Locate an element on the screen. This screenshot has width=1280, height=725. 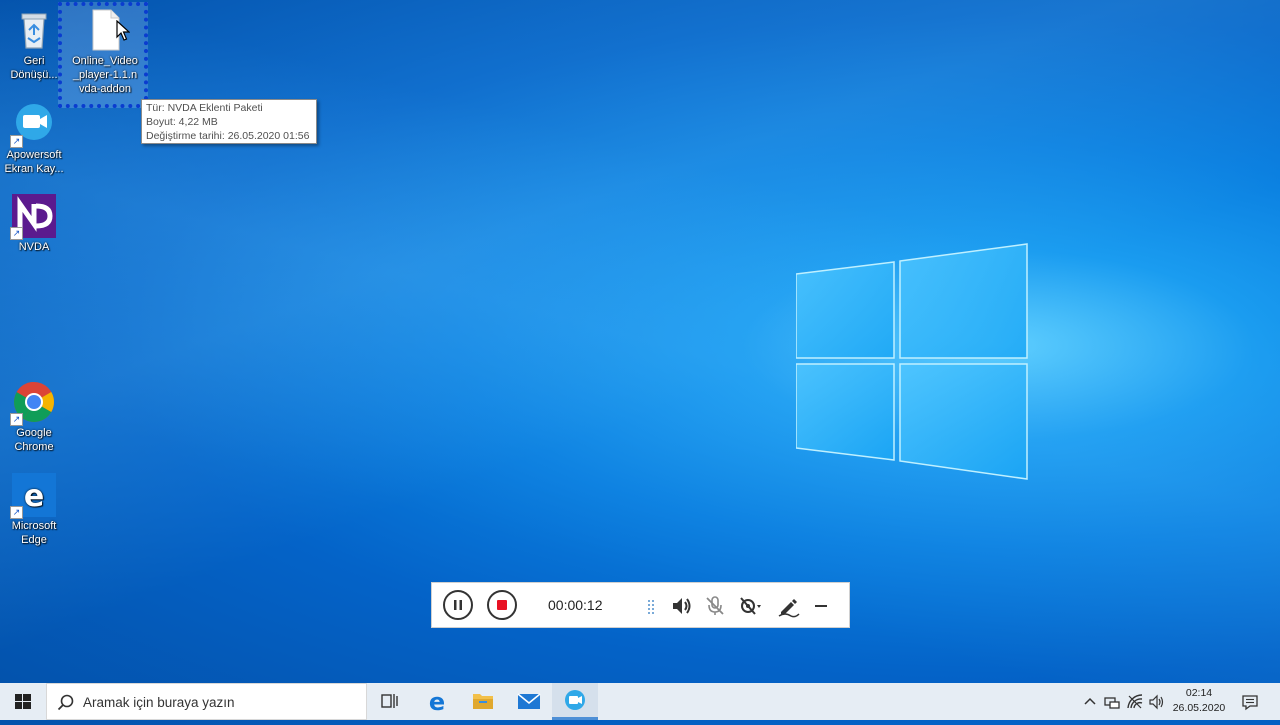
clock-date: 26.05.2020 is located at coordinates (1199, 708).